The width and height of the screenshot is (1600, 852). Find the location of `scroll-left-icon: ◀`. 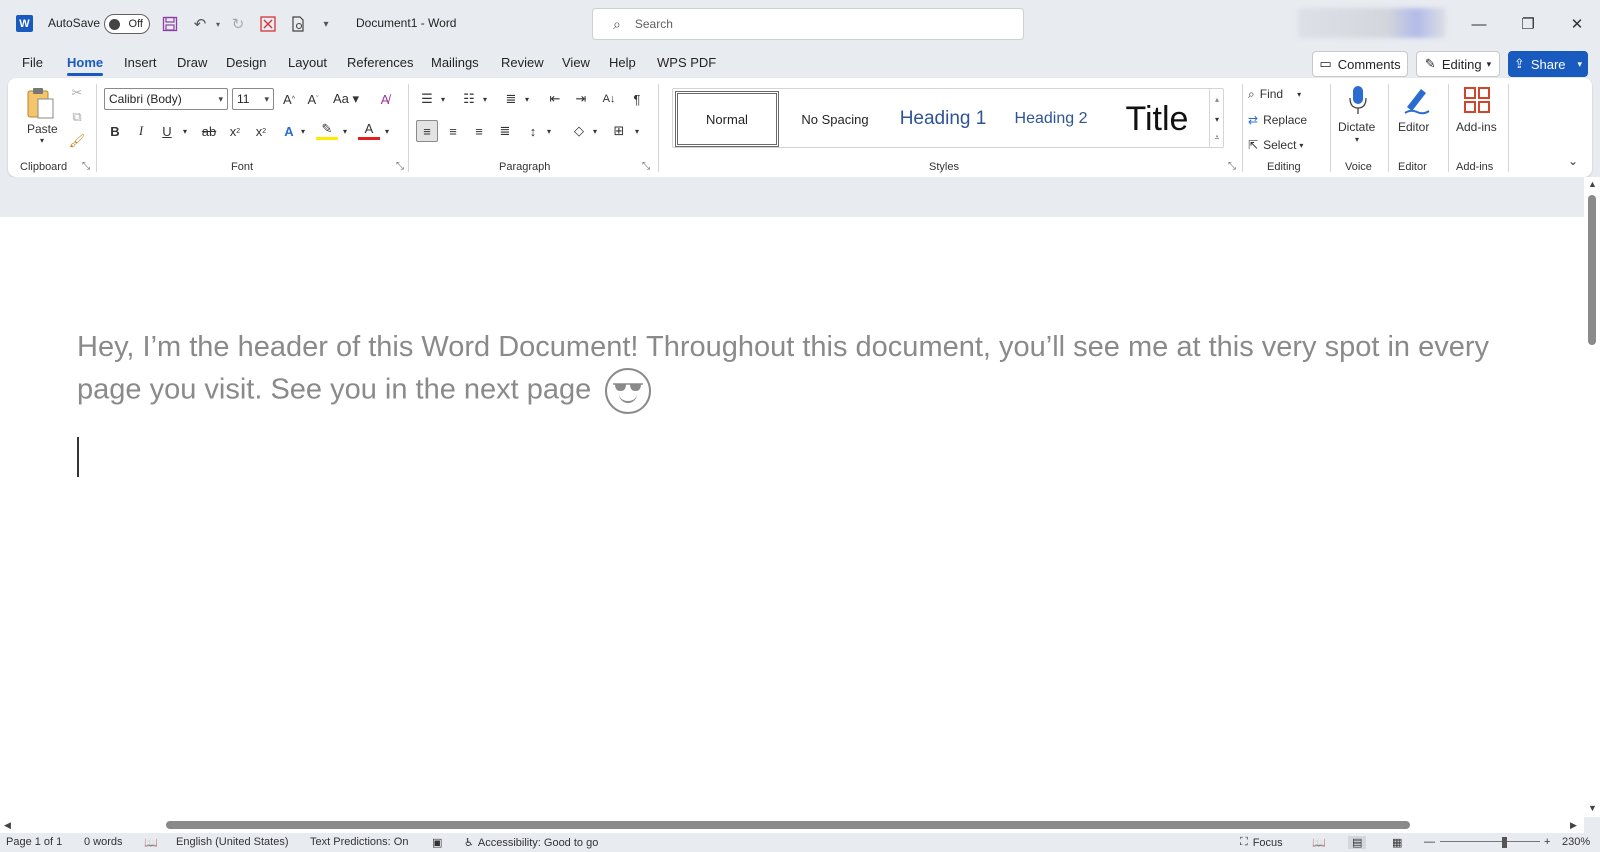

scroll-left-icon: ◀ is located at coordinates (7, 825).